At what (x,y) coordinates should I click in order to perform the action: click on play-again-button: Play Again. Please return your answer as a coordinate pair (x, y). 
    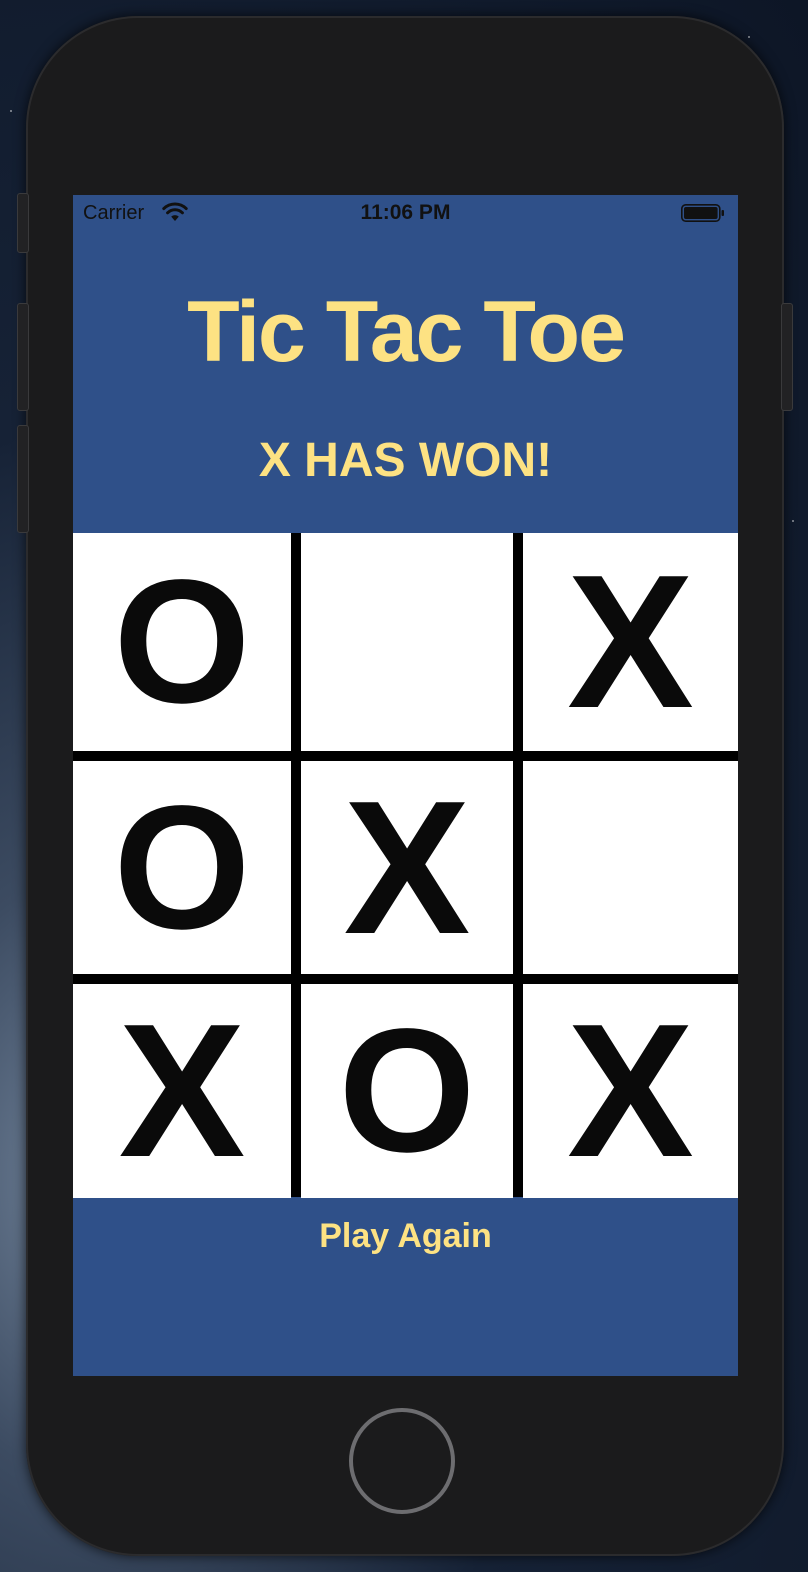
    Looking at the image, I should click on (405, 1236).